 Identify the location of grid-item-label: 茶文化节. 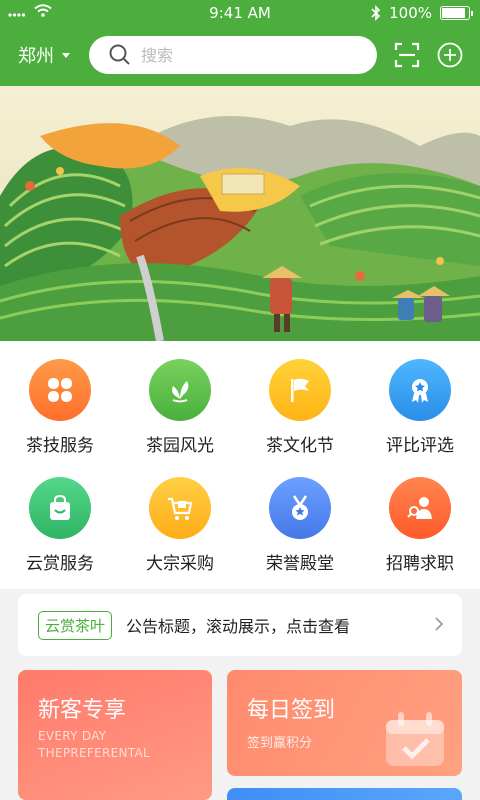
(300, 446).